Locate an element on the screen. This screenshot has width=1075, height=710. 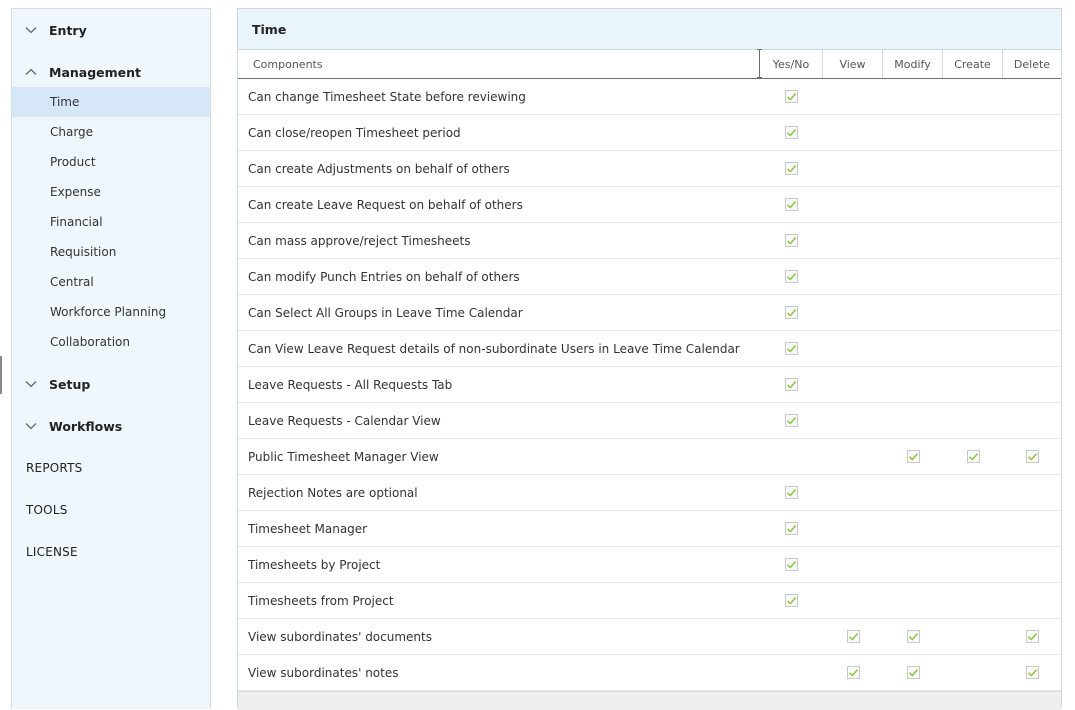
column-header-delete: Delete is located at coordinates (1032, 64).